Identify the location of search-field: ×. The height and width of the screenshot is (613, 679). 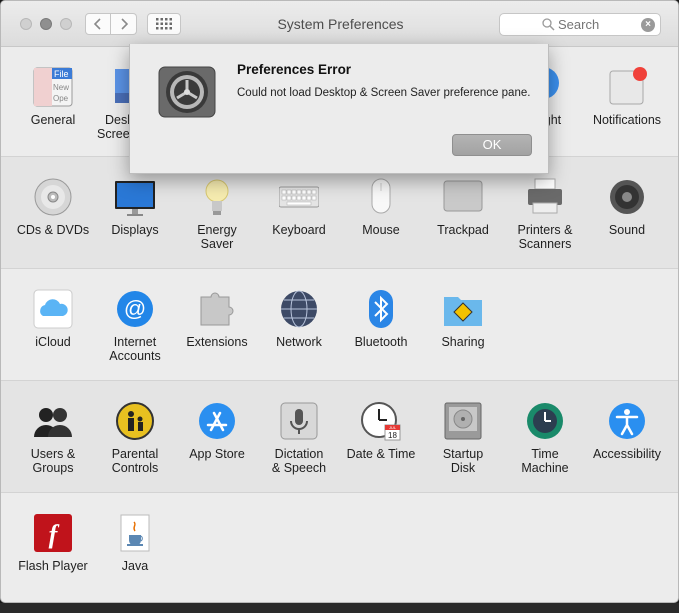
(580, 24).